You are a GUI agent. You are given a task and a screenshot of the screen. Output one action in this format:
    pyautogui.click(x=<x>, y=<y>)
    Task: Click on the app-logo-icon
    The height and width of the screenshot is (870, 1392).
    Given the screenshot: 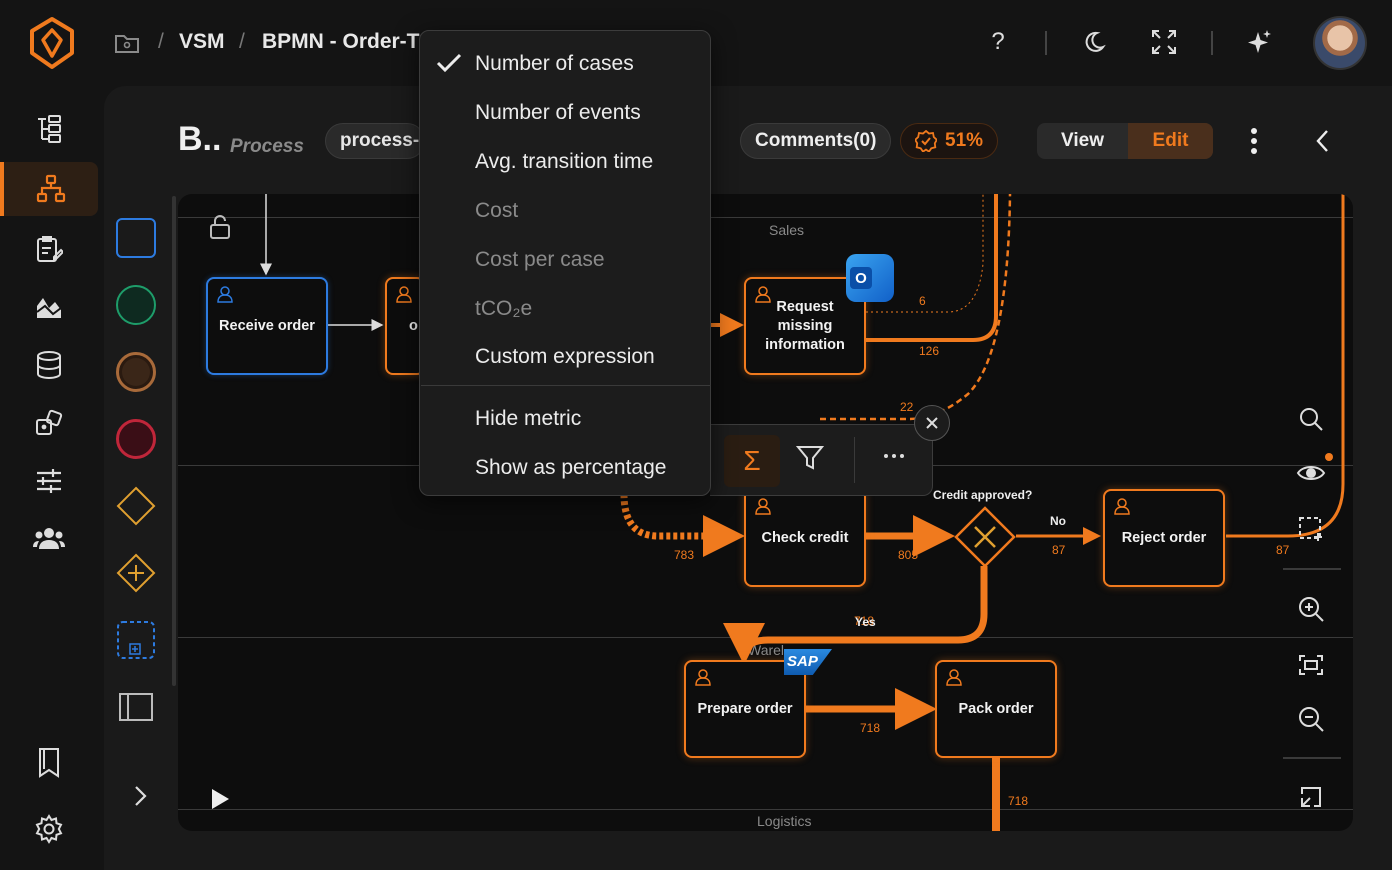 What is the action you would take?
    pyautogui.click(x=52, y=45)
    